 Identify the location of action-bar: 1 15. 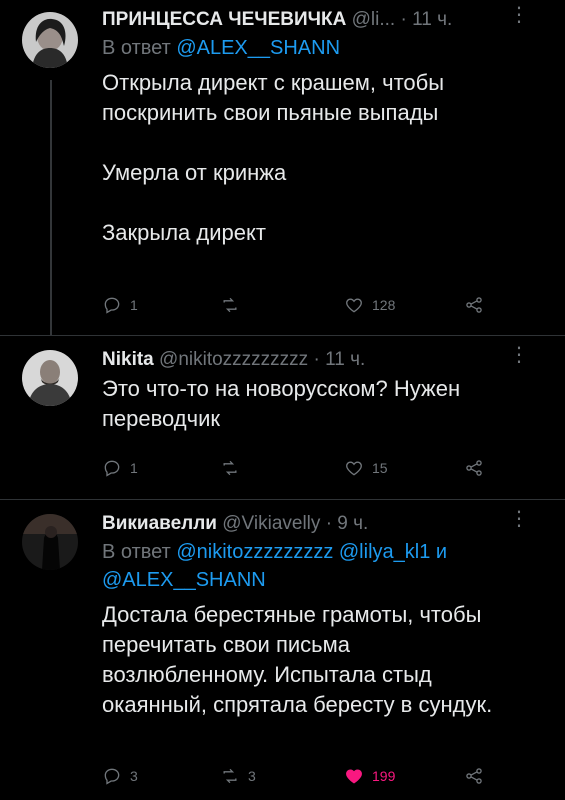
(312, 470).